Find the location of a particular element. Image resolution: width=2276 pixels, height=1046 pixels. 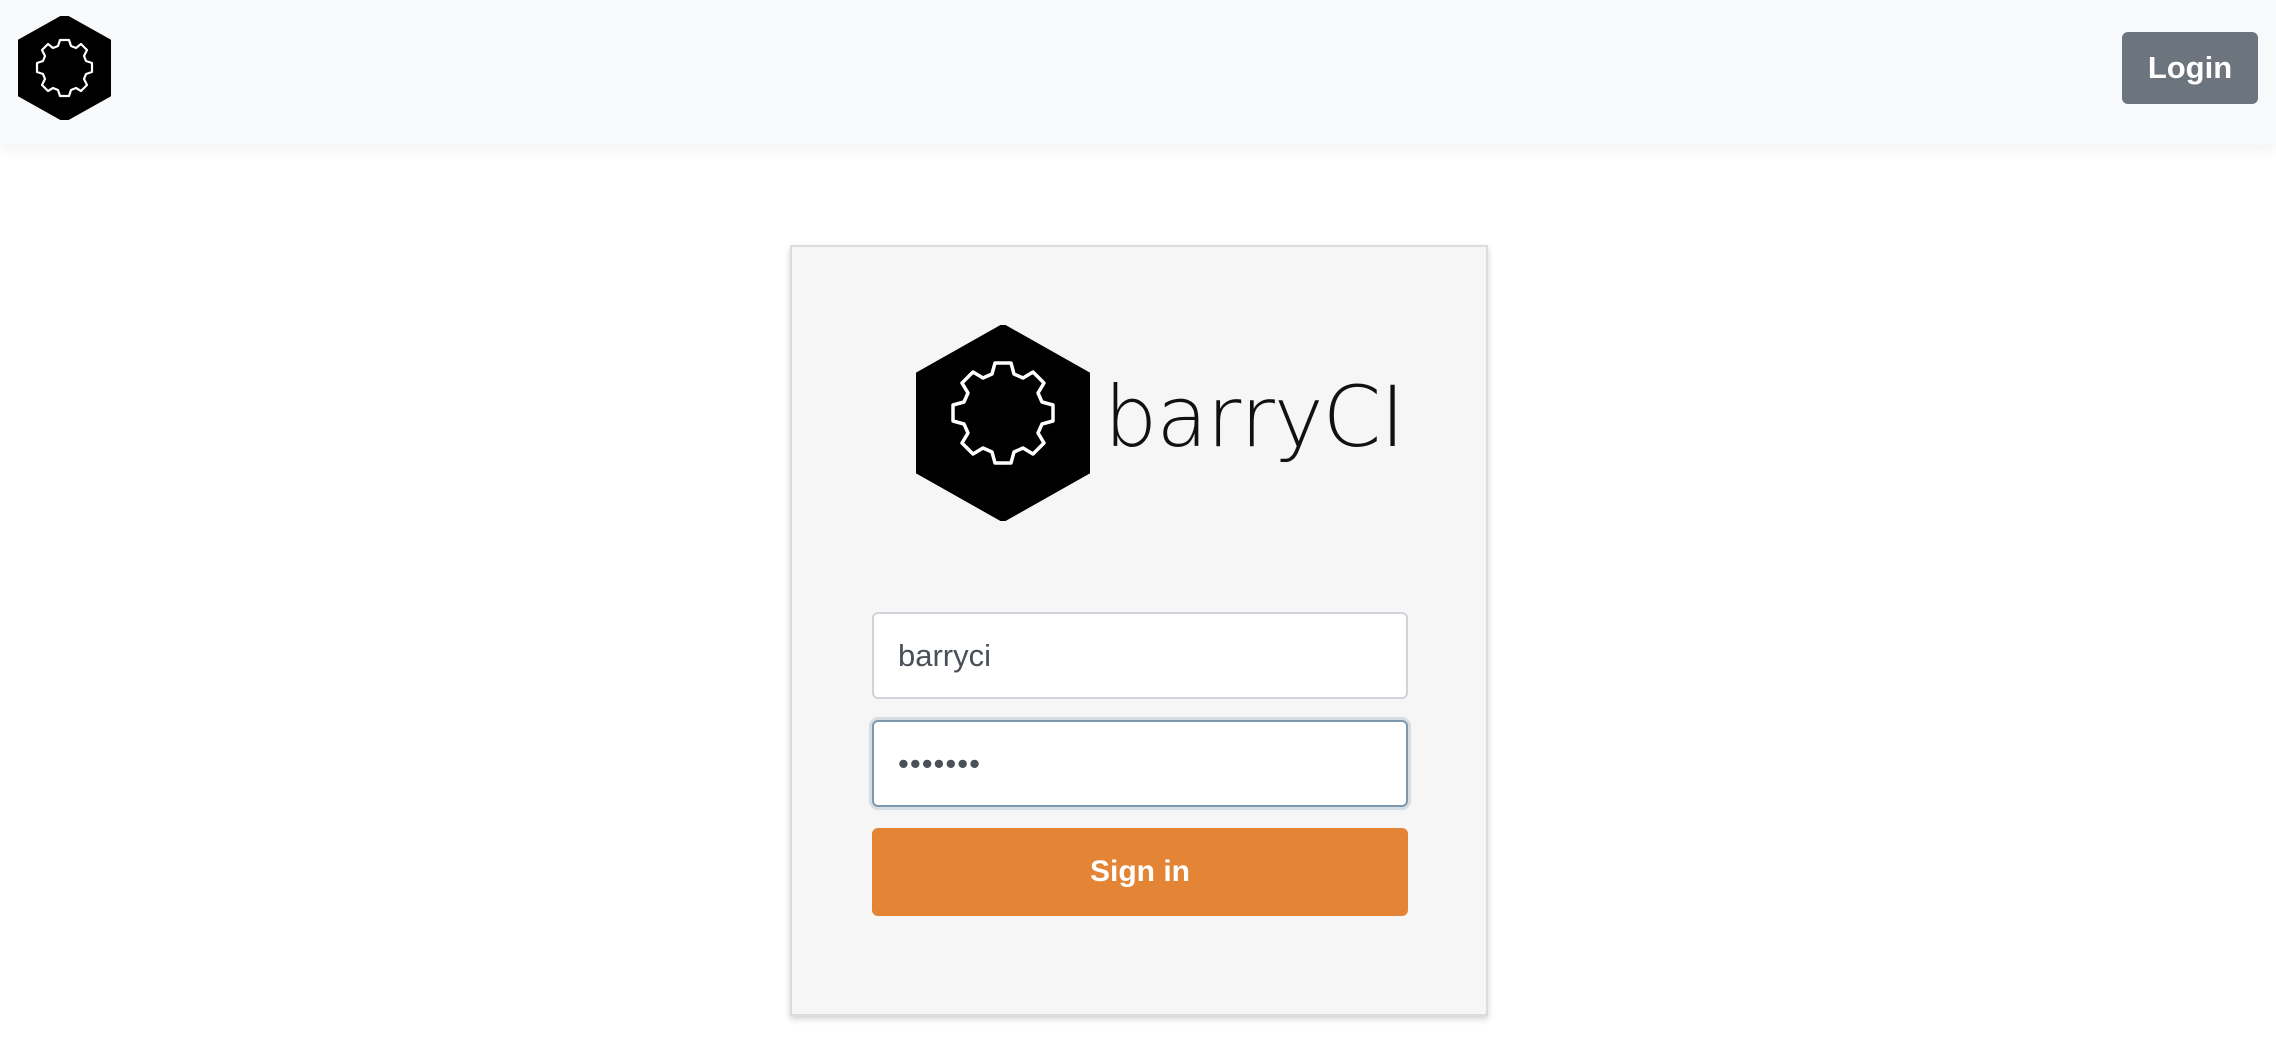

brand-logo: barryCI is located at coordinates (1160, 425).